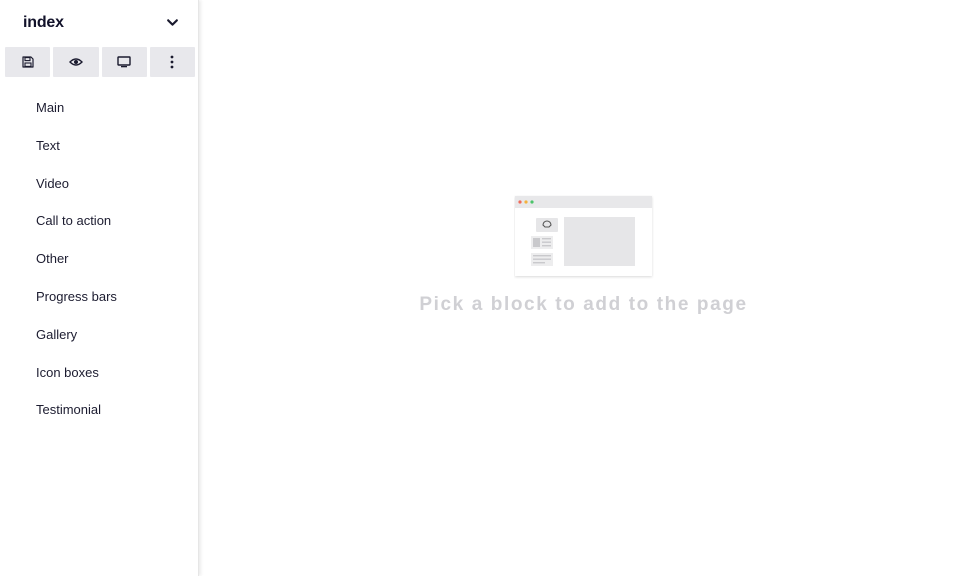  I want to click on desktop-monitor-icon, so click(124, 62).